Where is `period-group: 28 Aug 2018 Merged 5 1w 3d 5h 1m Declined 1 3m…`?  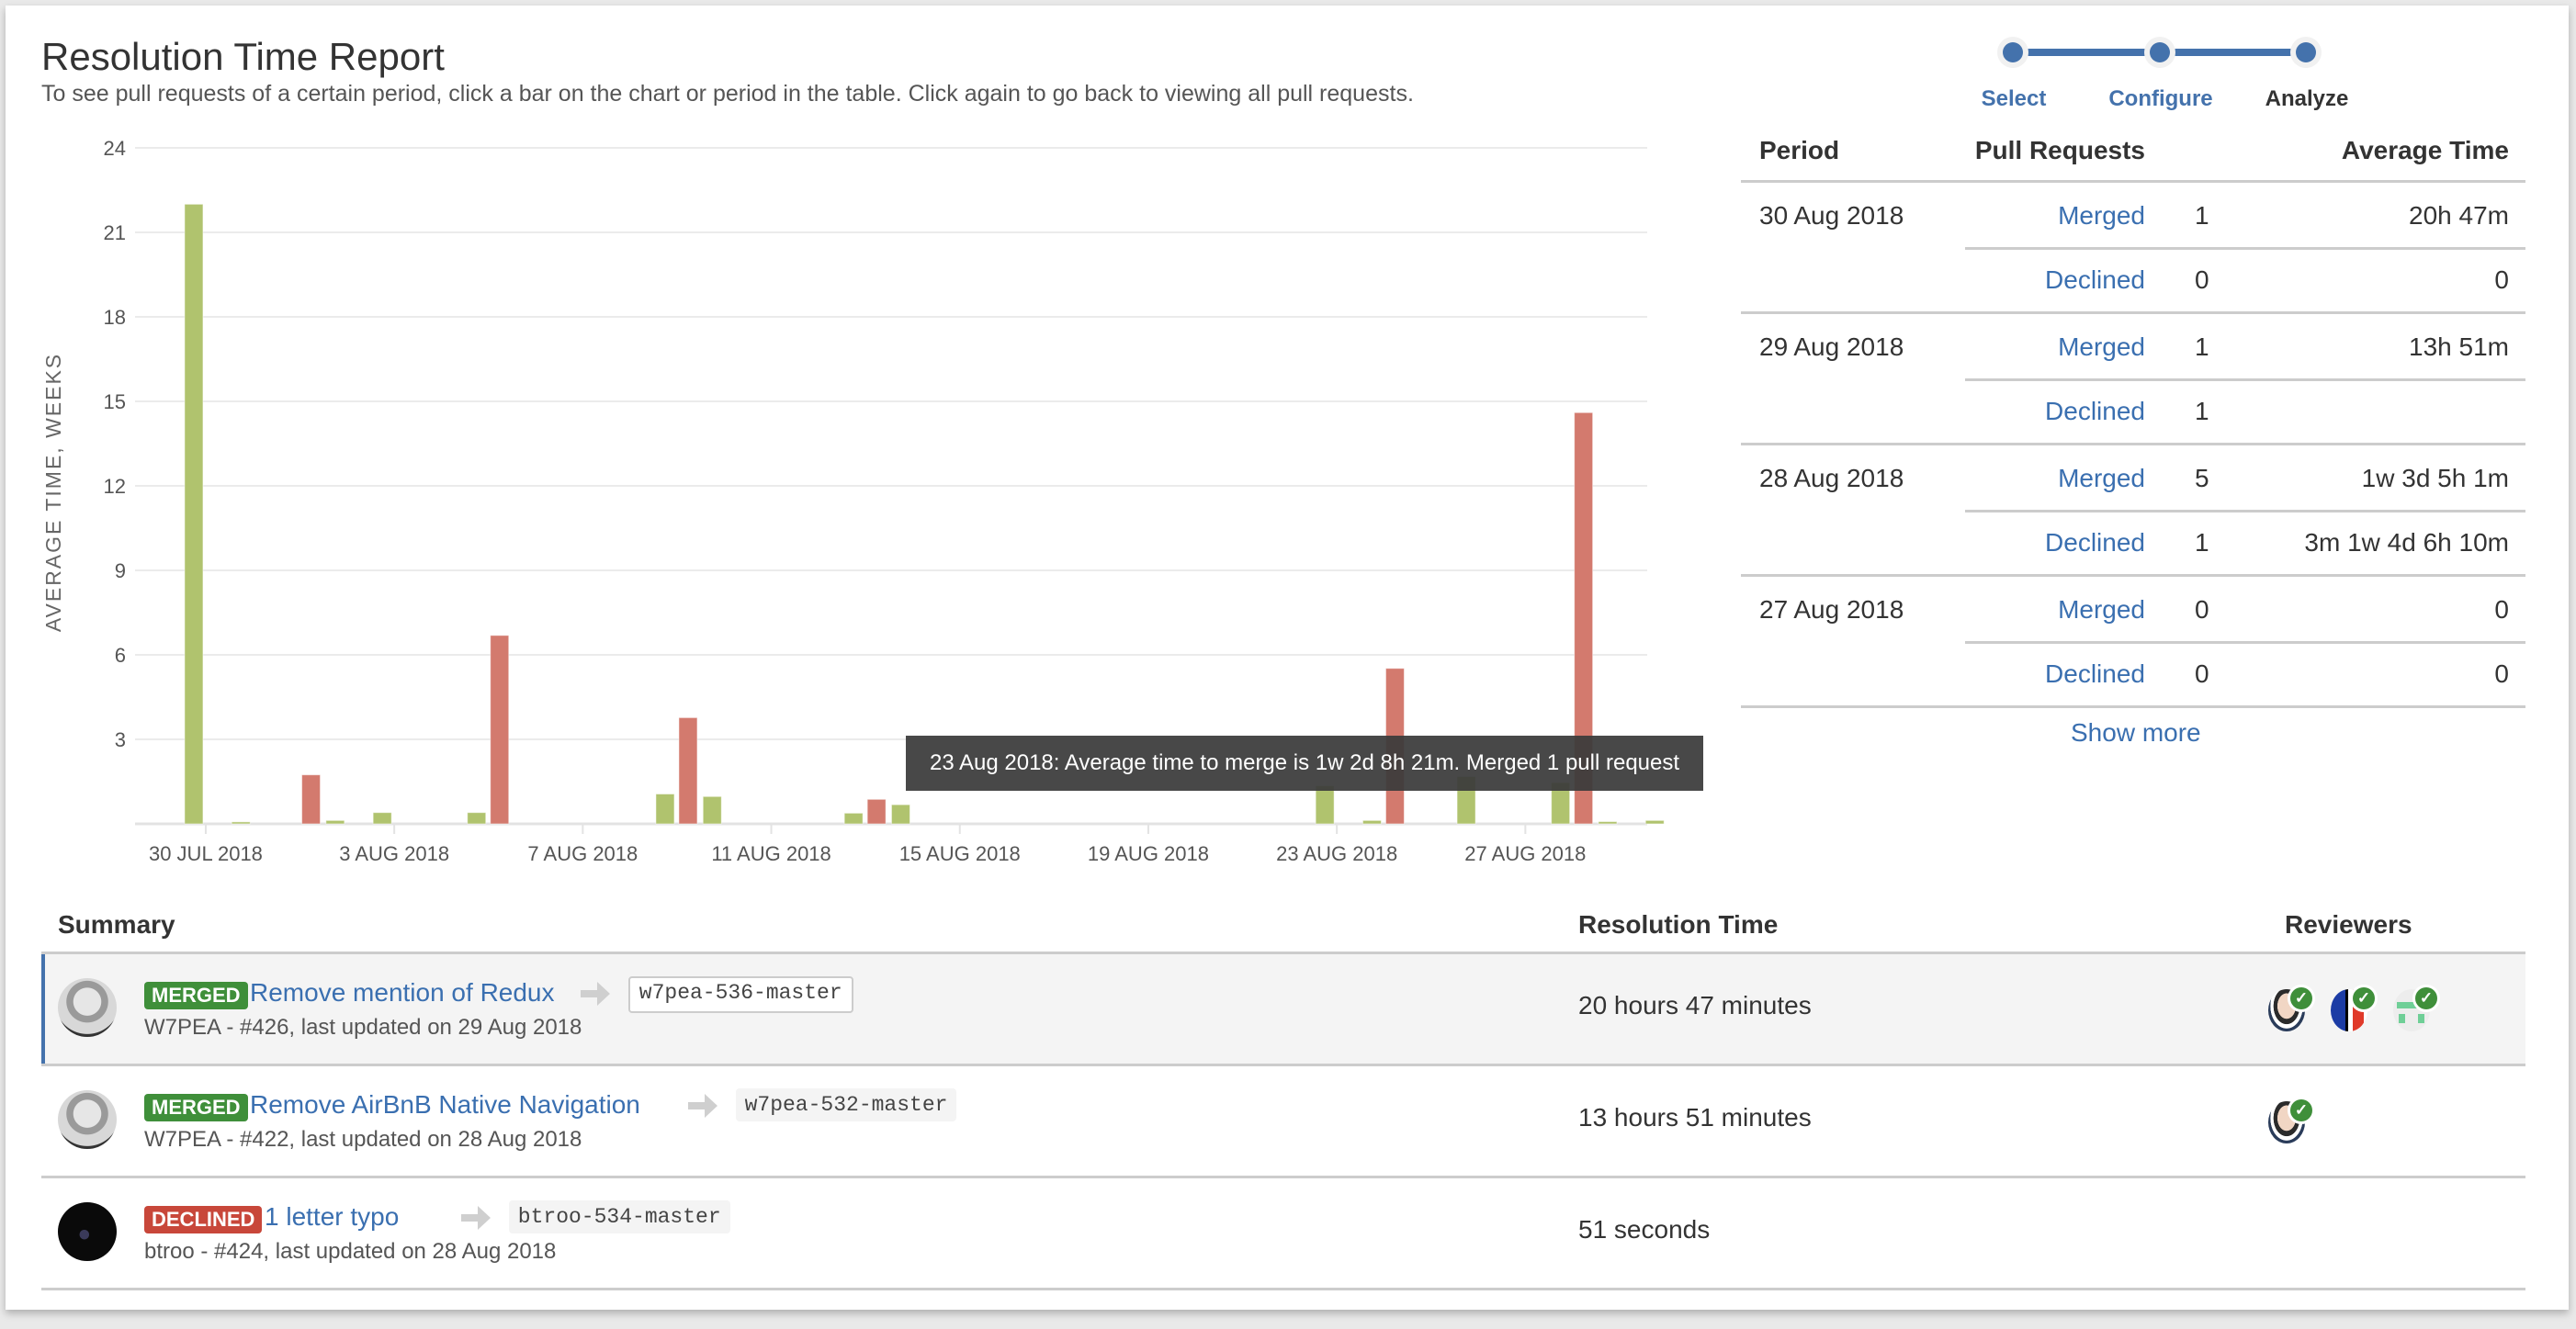 period-group: 28 Aug 2018 Merged 5 1w 3d 5h 1m Declined 1 3m… is located at coordinates (2133, 511).